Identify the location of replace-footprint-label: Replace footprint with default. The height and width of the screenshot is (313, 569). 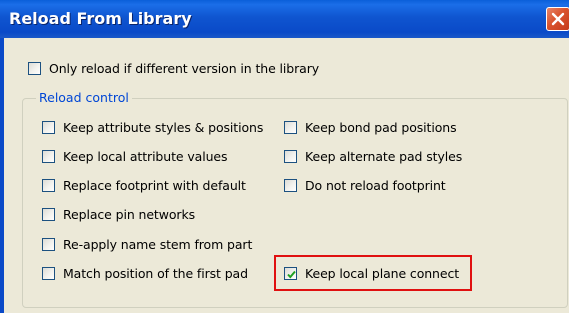
(154, 185).